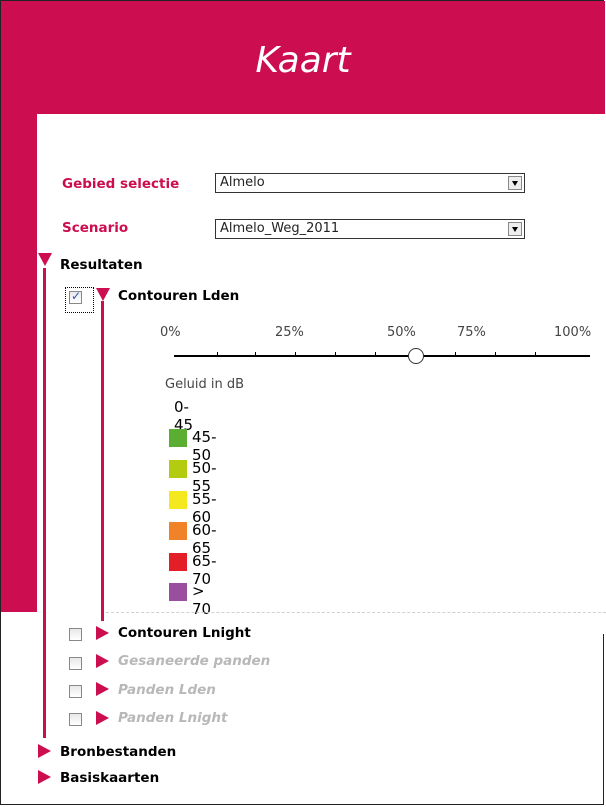 The height and width of the screenshot is (807, 606). Describe the element at coordinates (103, 294) in the screenshot. I see `expand-contouren-lden-icon` at that location.